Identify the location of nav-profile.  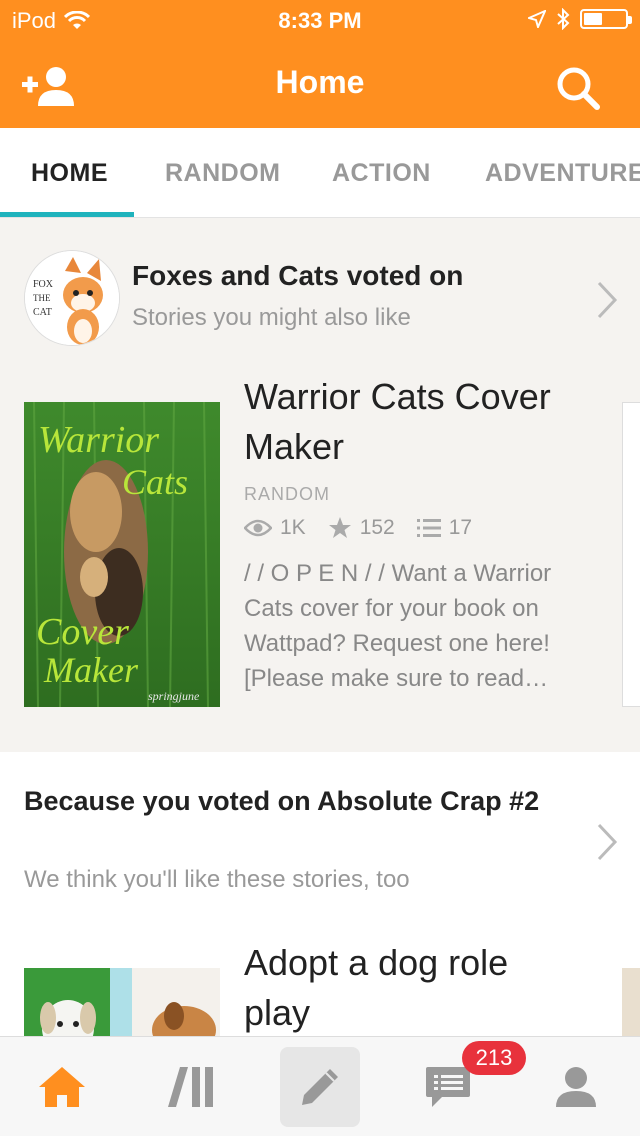
(576, 1086).